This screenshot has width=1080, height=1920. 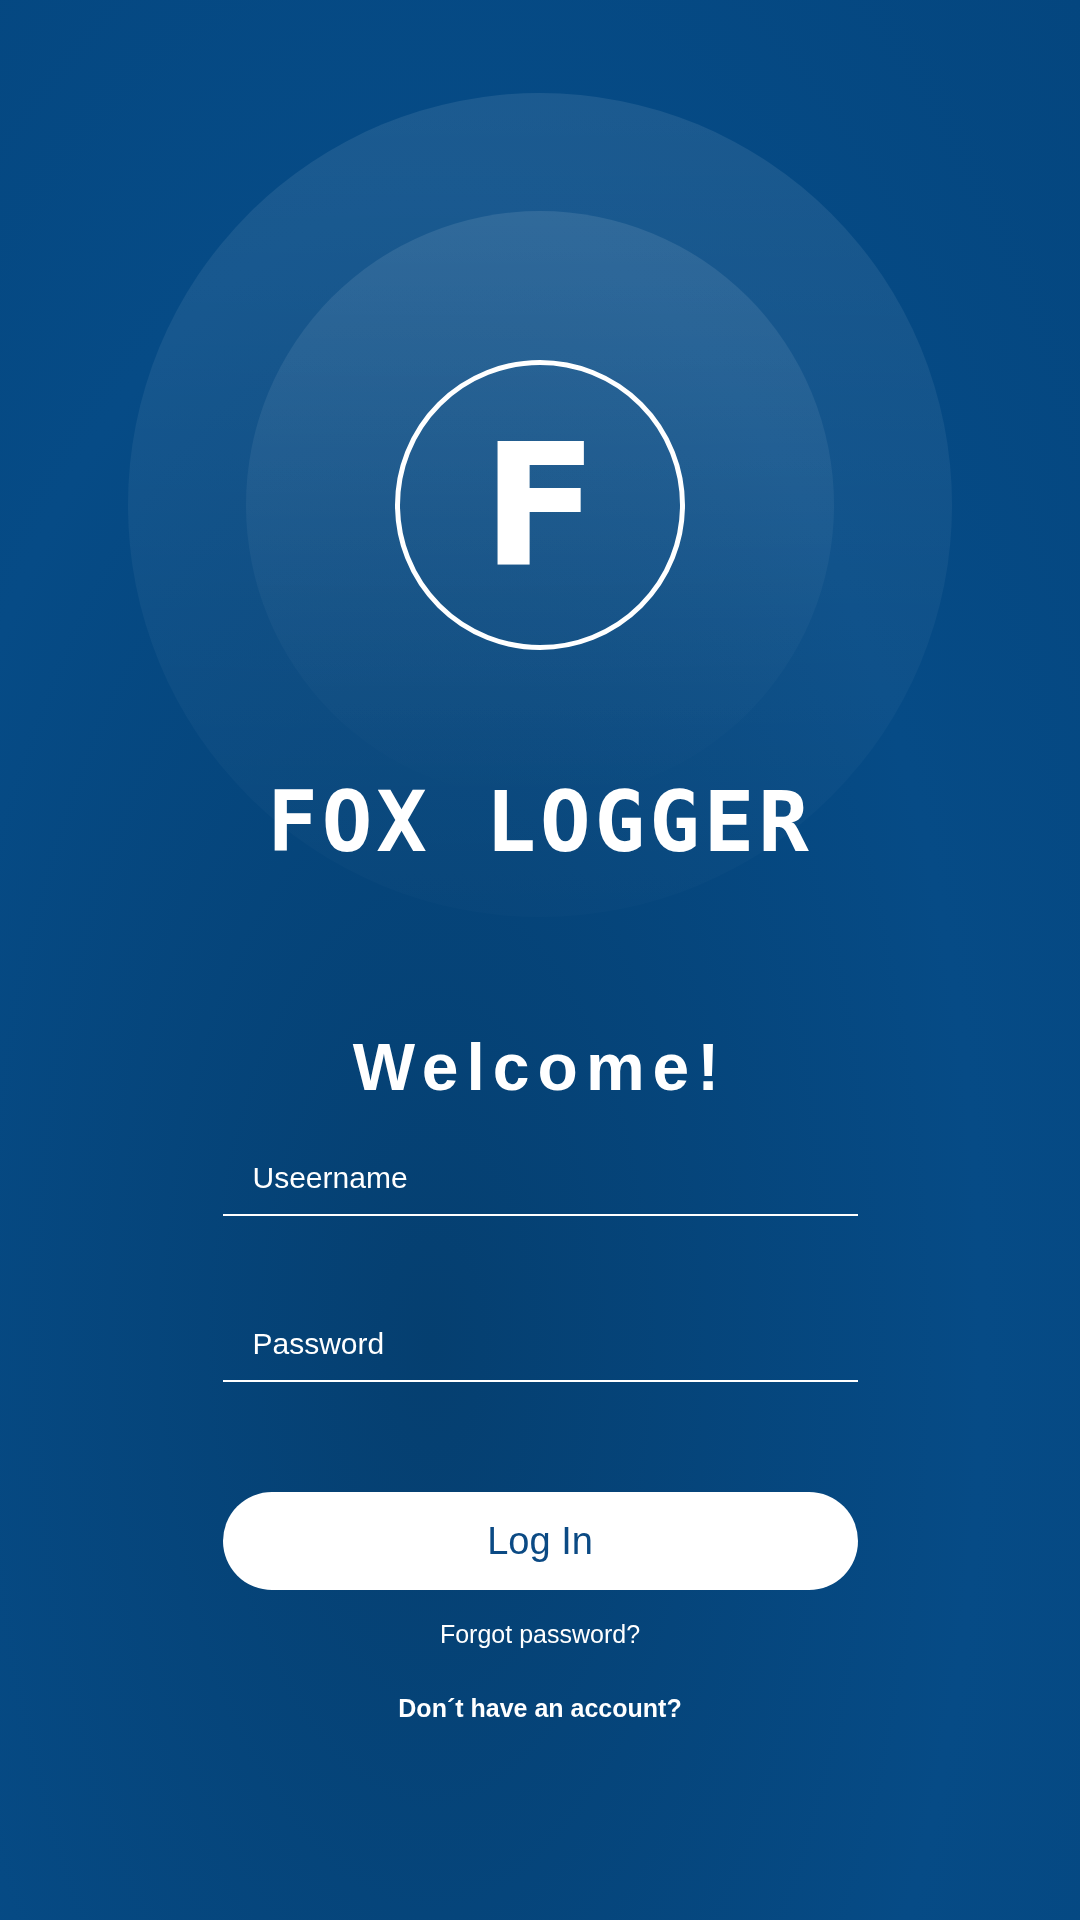 I want to click on signup-link: Don´t have an account?, so click(x=540, y=1708).